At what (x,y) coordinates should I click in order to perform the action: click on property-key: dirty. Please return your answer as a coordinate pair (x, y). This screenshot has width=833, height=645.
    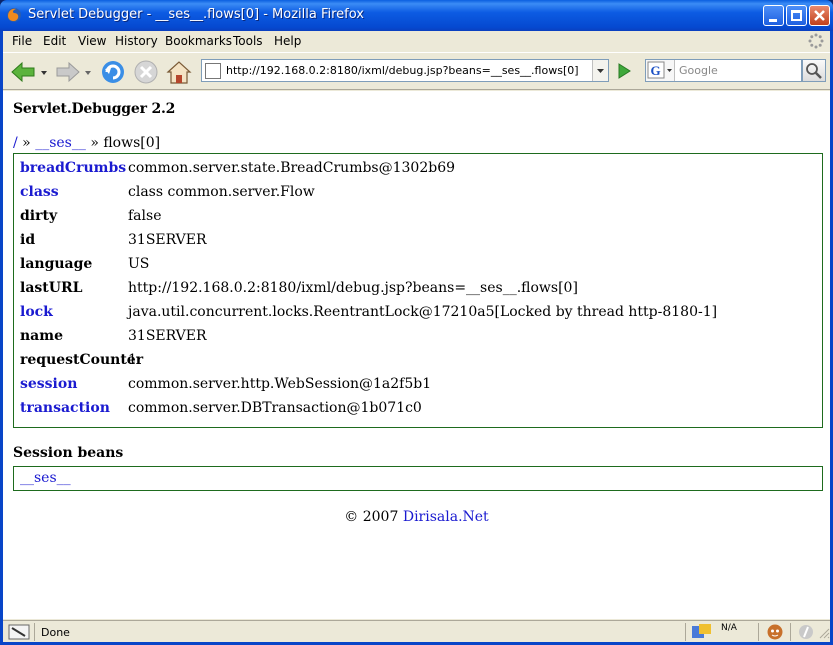
    Looking at the image, I should click on (39, 216).